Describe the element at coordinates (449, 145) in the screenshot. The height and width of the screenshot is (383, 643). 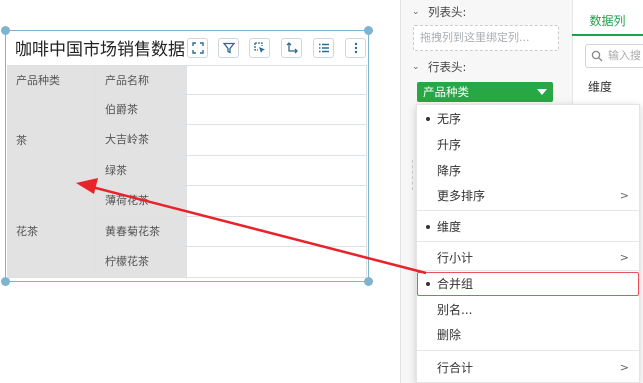
I see `menu-item-label: 升序` at that location.